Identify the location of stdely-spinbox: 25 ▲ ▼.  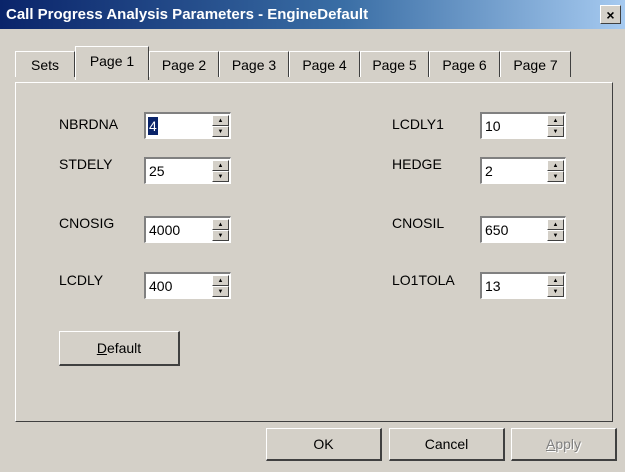
(187, 170).